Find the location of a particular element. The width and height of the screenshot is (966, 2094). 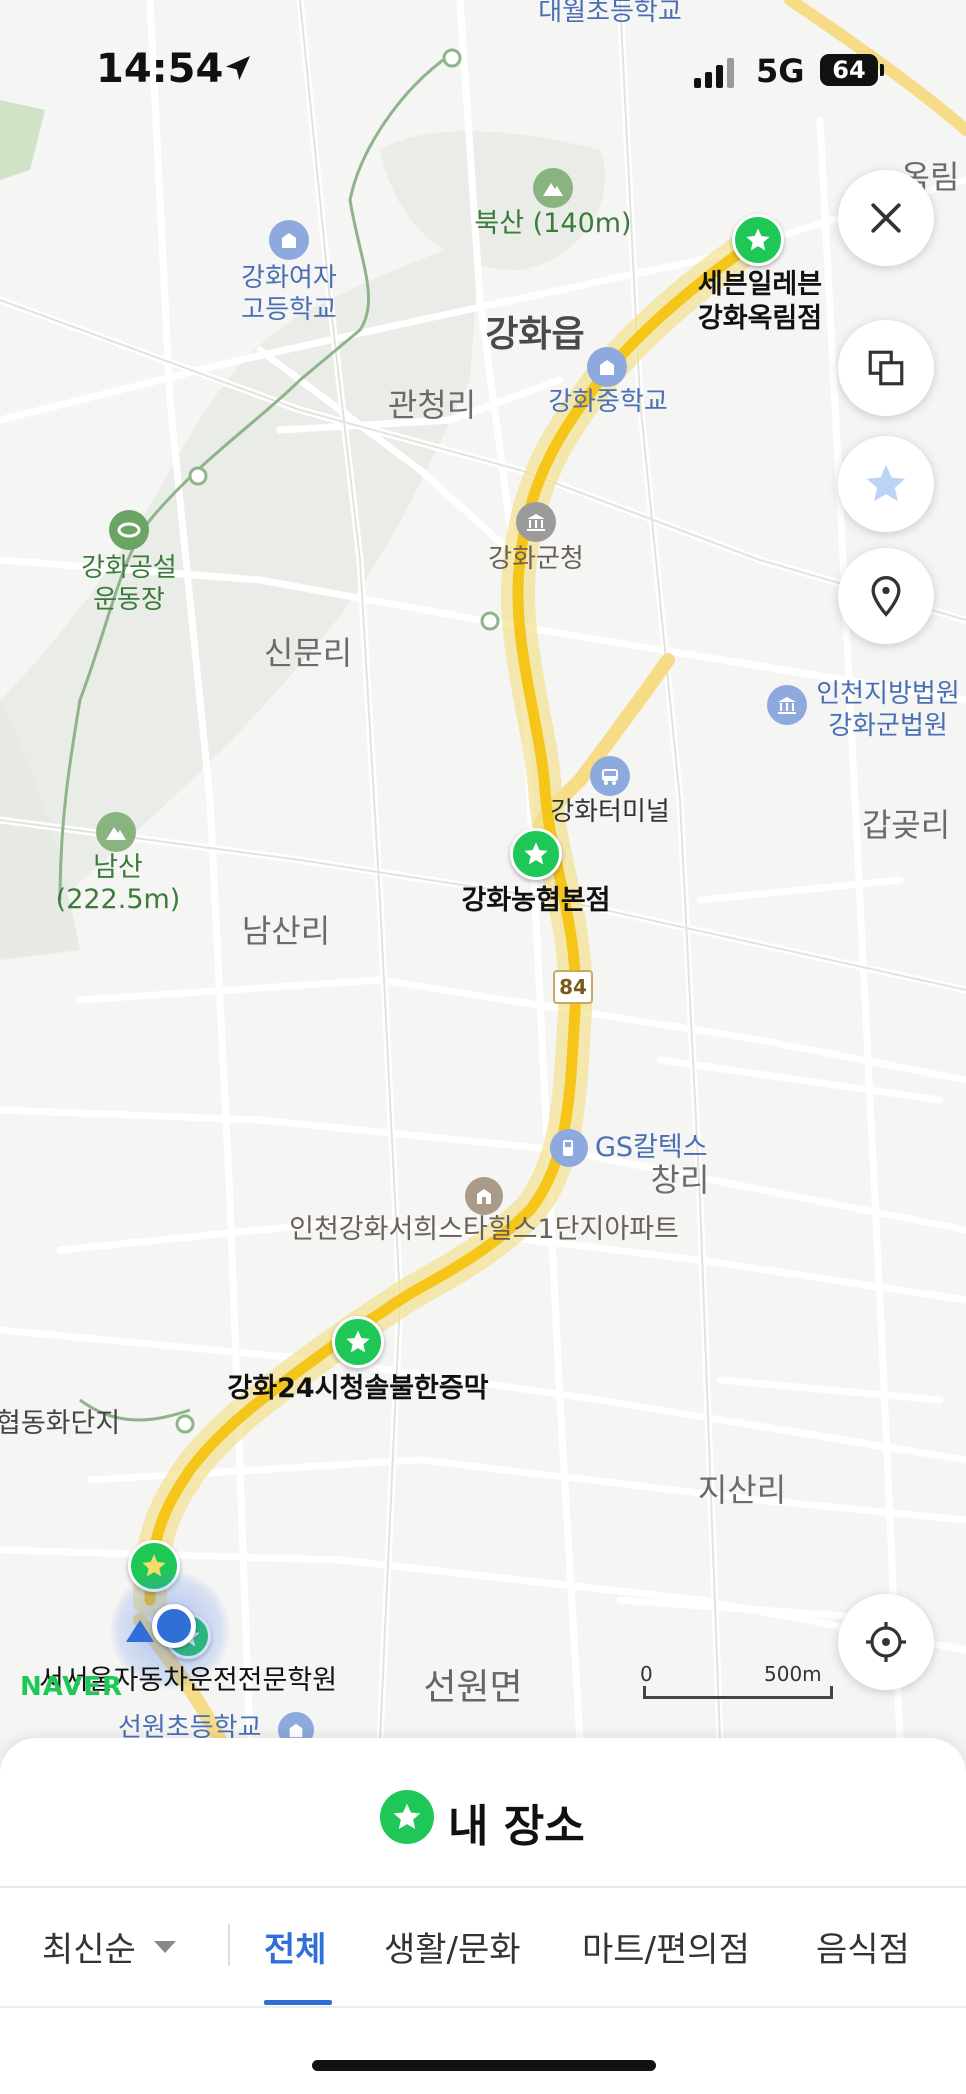

poi-gunchung: 강화군청 is located at coordinates (536, 559).